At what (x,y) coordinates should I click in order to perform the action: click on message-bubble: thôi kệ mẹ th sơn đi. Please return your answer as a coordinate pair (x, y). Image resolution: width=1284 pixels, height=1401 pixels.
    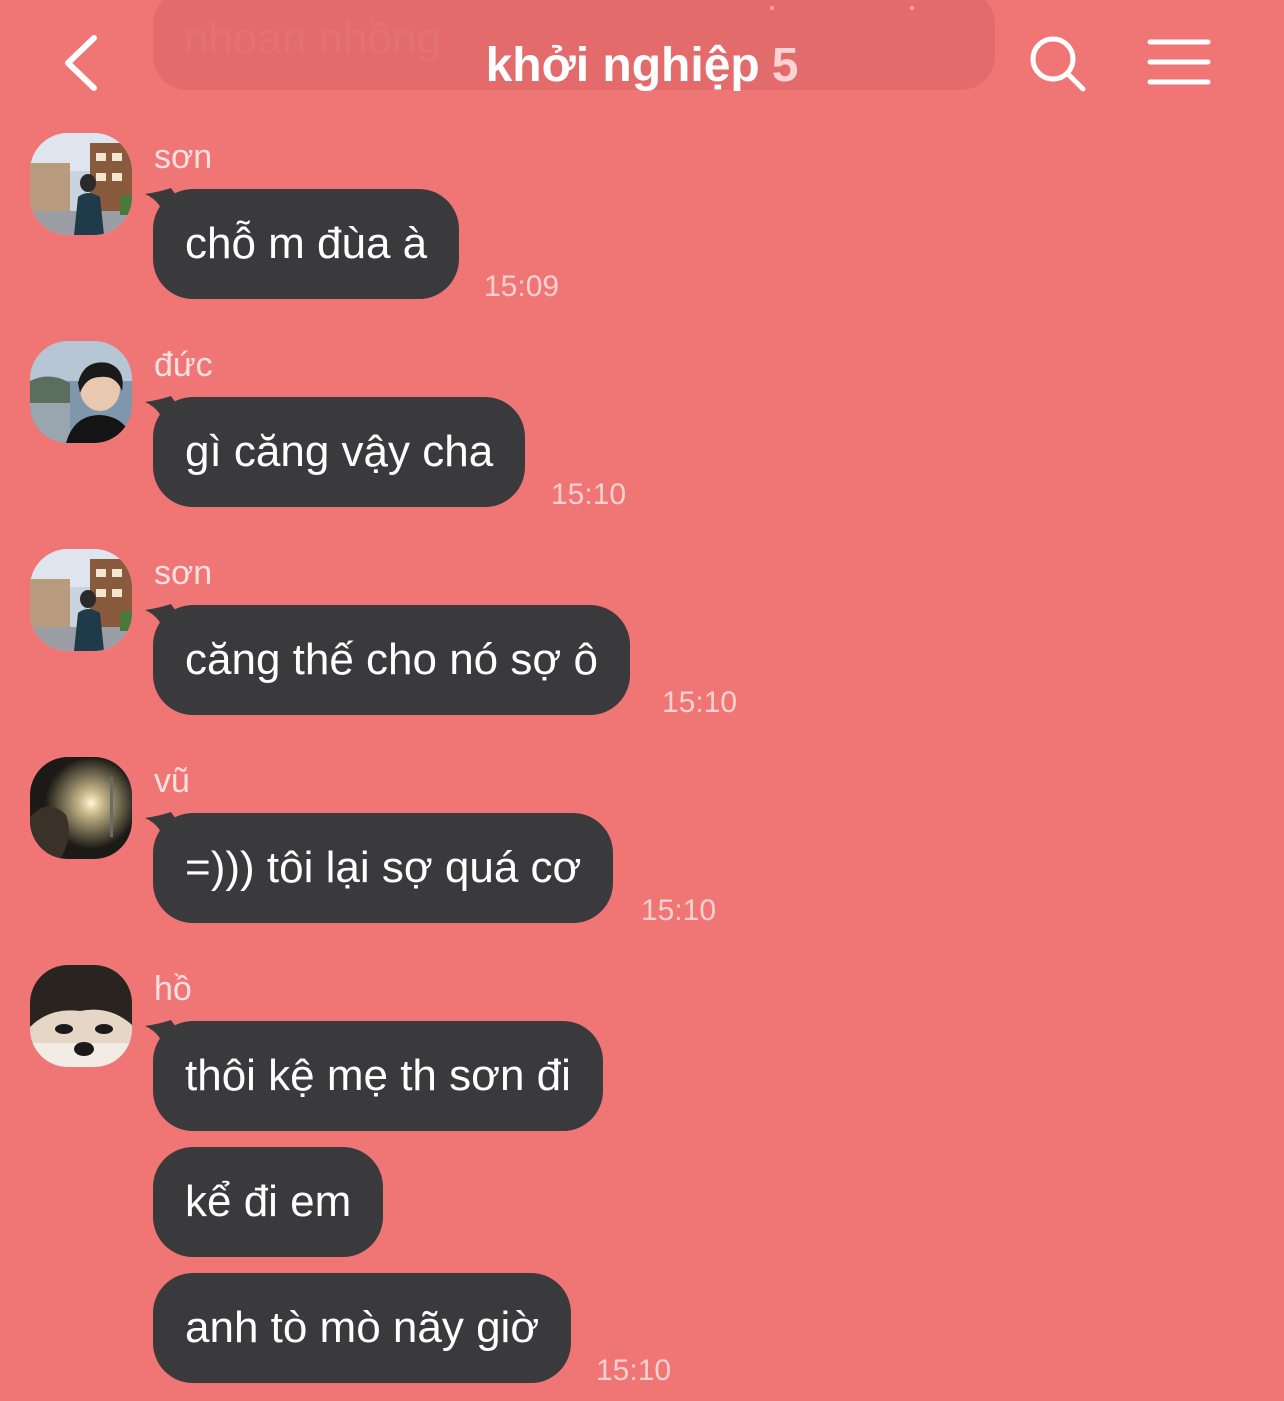
    Looking at the image, I should click on (378, 1076).